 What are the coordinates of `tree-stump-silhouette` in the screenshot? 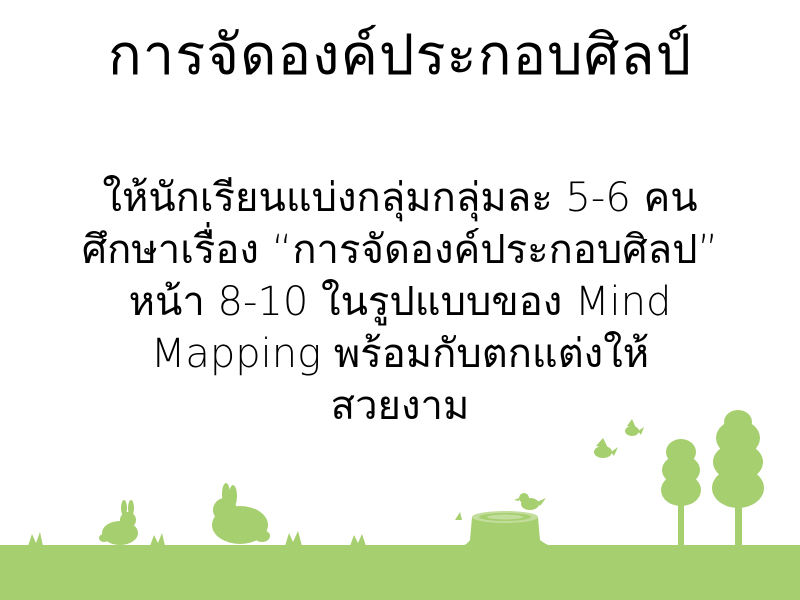 It's located at (506, 528).